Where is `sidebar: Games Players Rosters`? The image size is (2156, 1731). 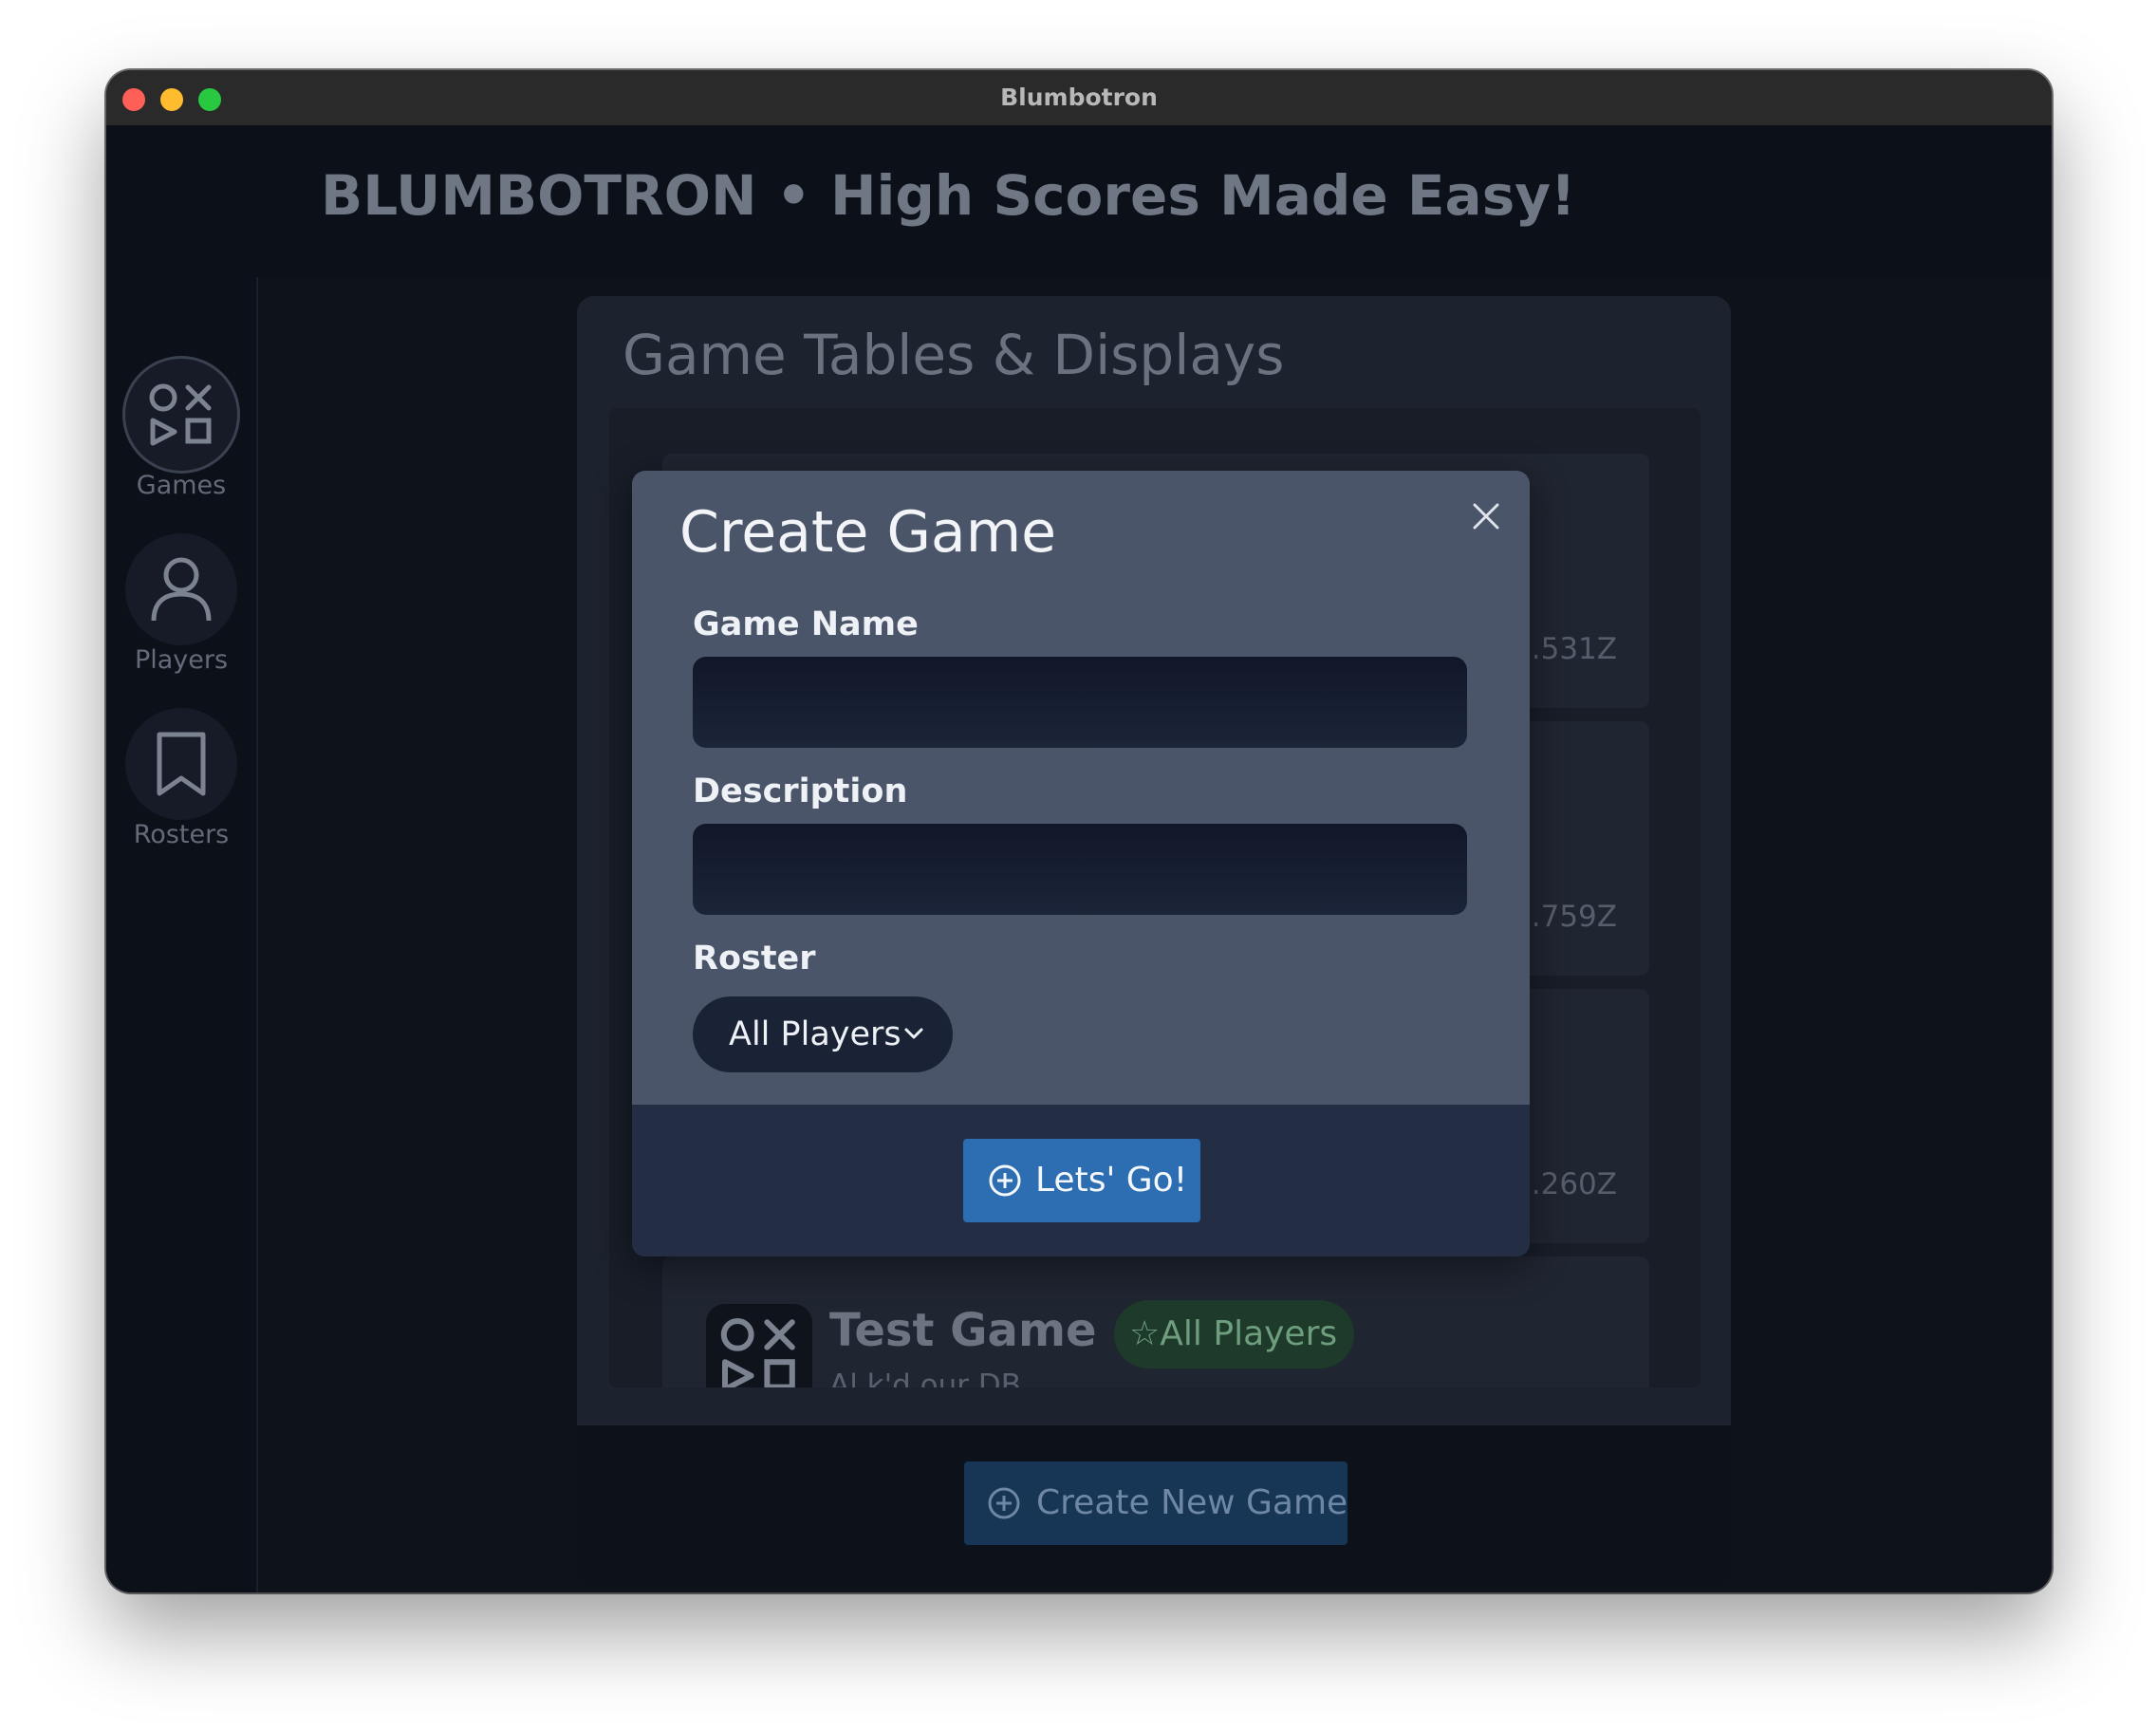
sidebar: Games Players Rosters is located at coordinates (182, 934).